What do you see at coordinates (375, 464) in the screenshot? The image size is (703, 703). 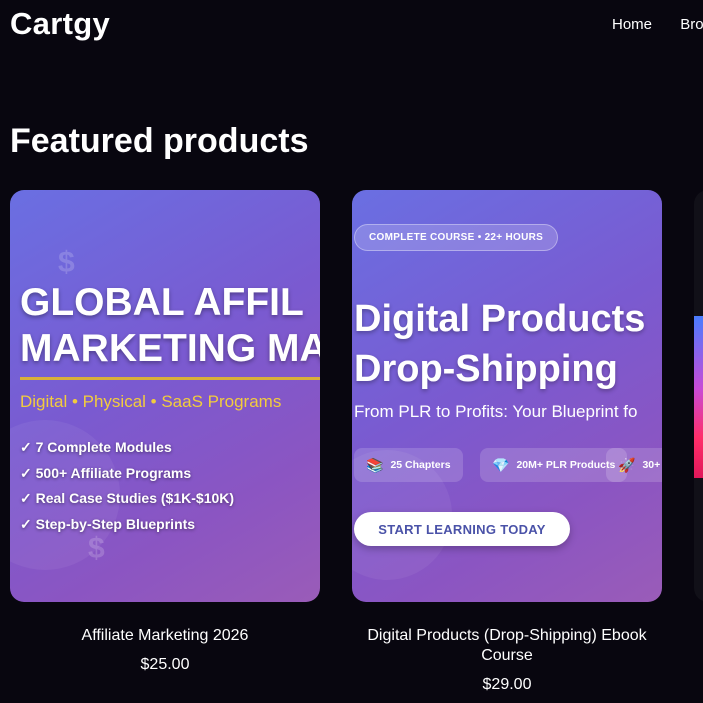 I see `books-icon: 📚` at bounding box center [375, 464].